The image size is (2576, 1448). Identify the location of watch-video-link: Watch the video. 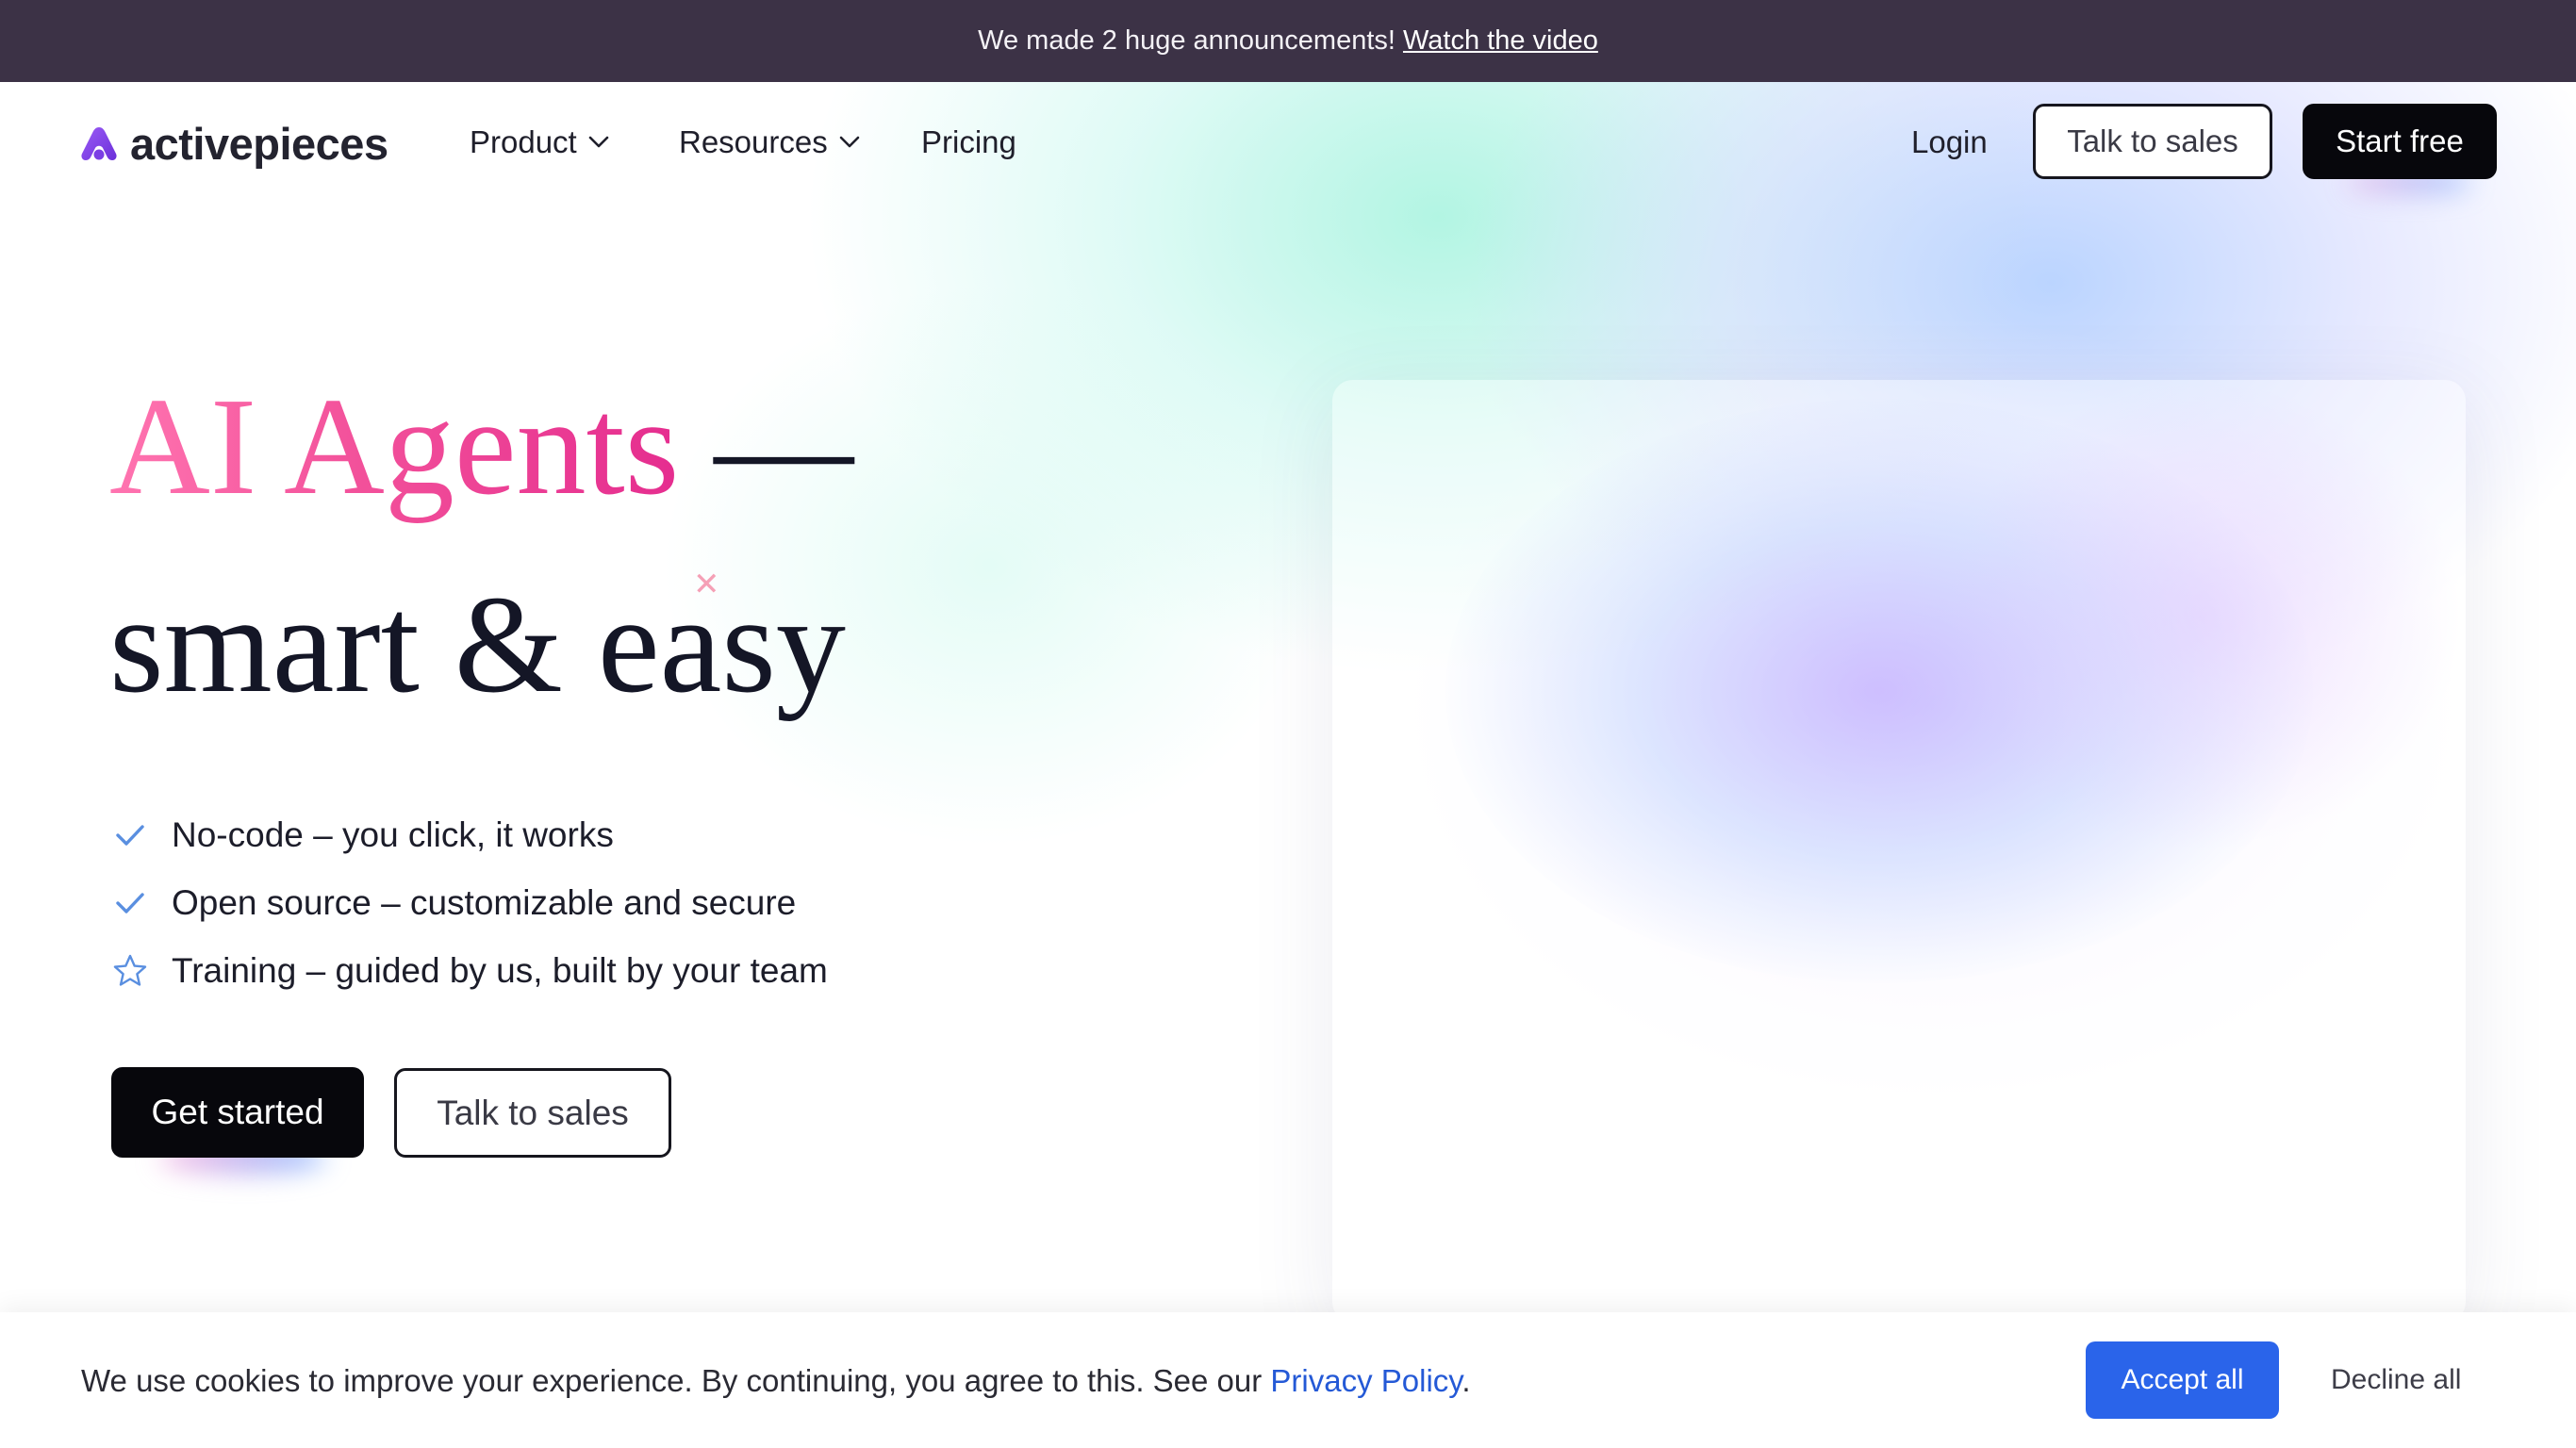
(1500, 41).